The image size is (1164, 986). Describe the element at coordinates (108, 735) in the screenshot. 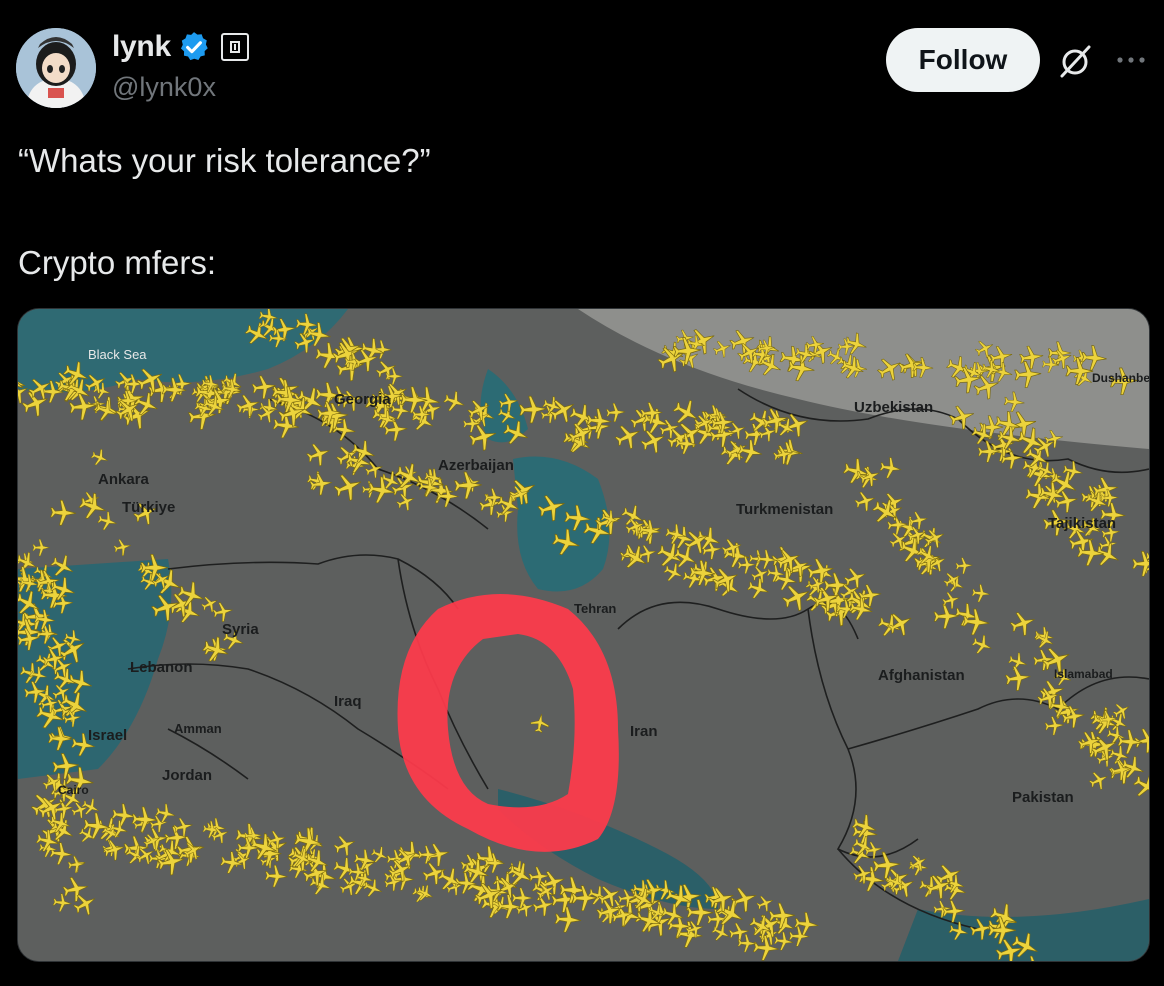

I see `map-label-israel: Israel` at that location.